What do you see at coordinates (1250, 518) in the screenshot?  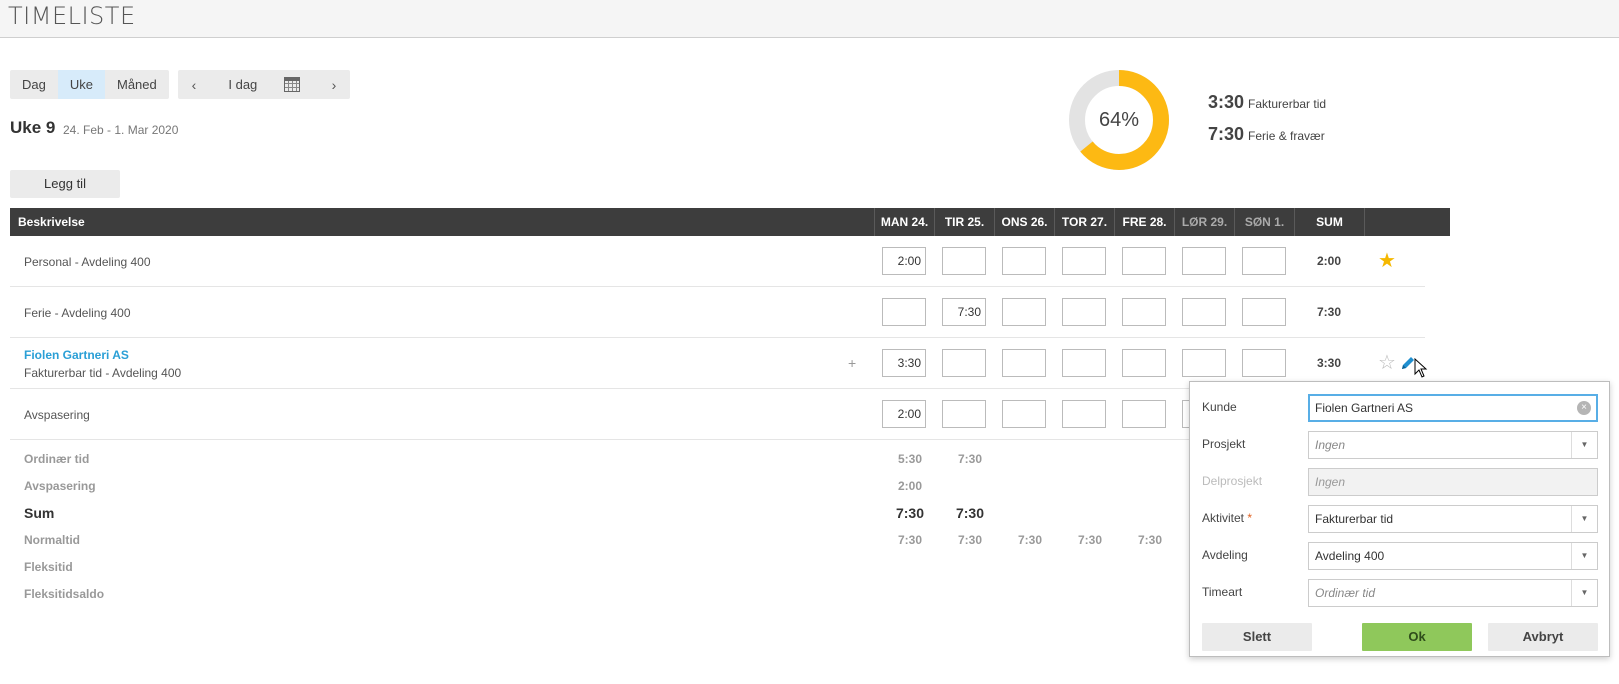 I see `required-marker: *` at bounding box center [1250, 518].